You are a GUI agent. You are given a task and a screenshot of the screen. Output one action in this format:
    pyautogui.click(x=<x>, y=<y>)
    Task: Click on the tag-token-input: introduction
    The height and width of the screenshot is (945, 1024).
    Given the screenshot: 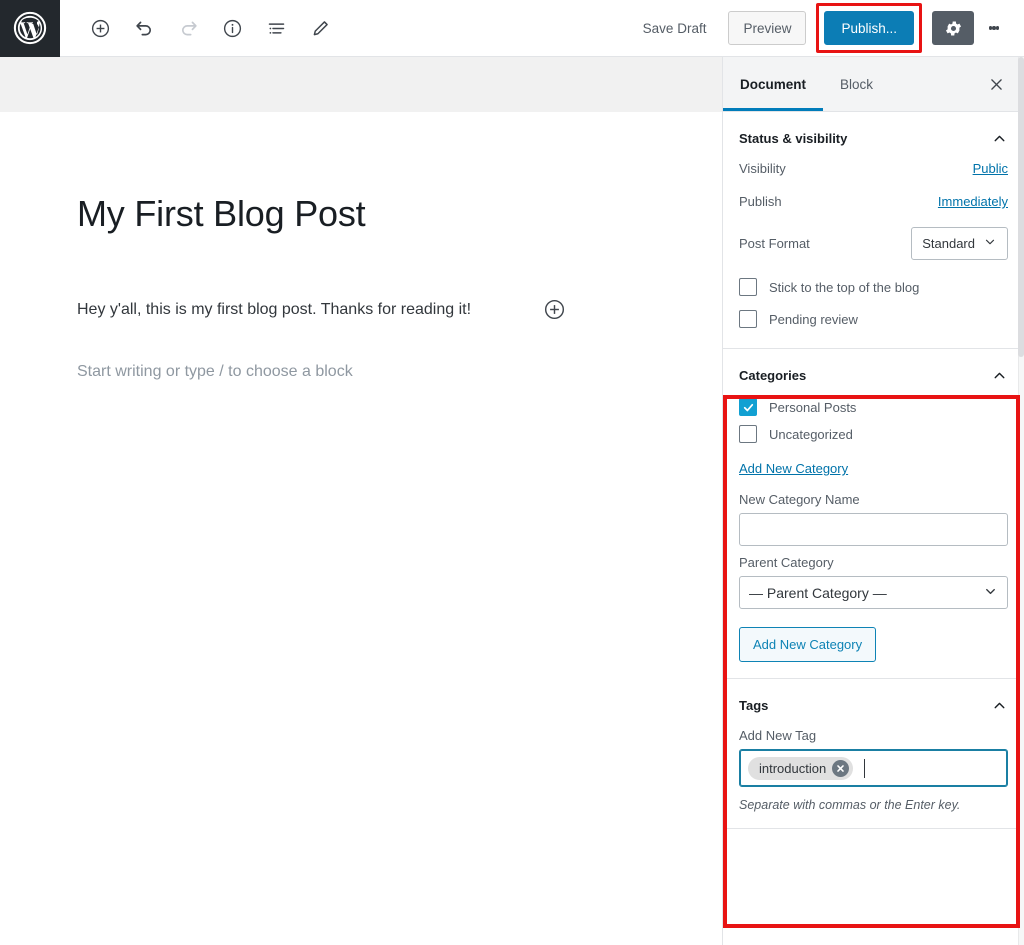 What is the action you would take?
    pyautogui.click(x=873, y=768)
    